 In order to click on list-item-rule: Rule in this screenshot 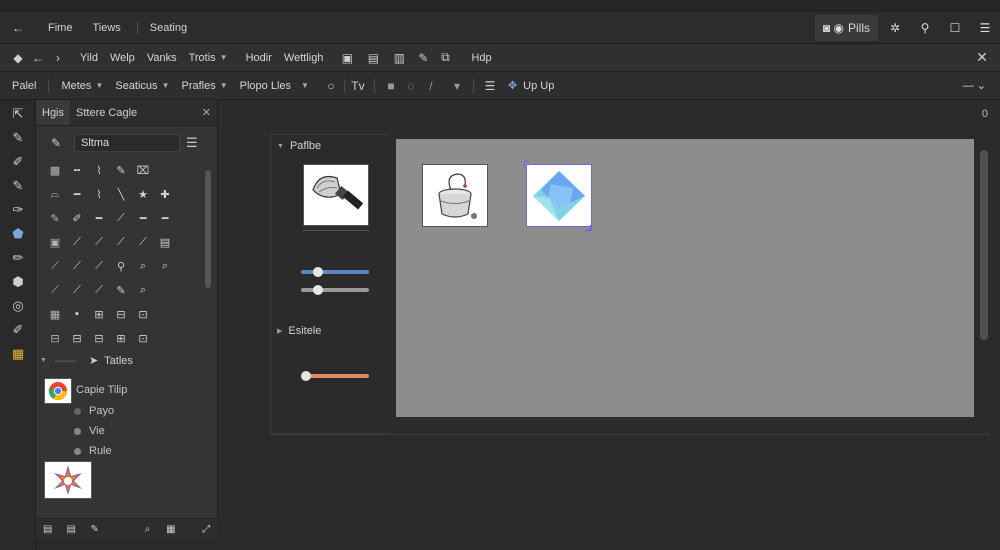, I will do `click(93, 451)`.